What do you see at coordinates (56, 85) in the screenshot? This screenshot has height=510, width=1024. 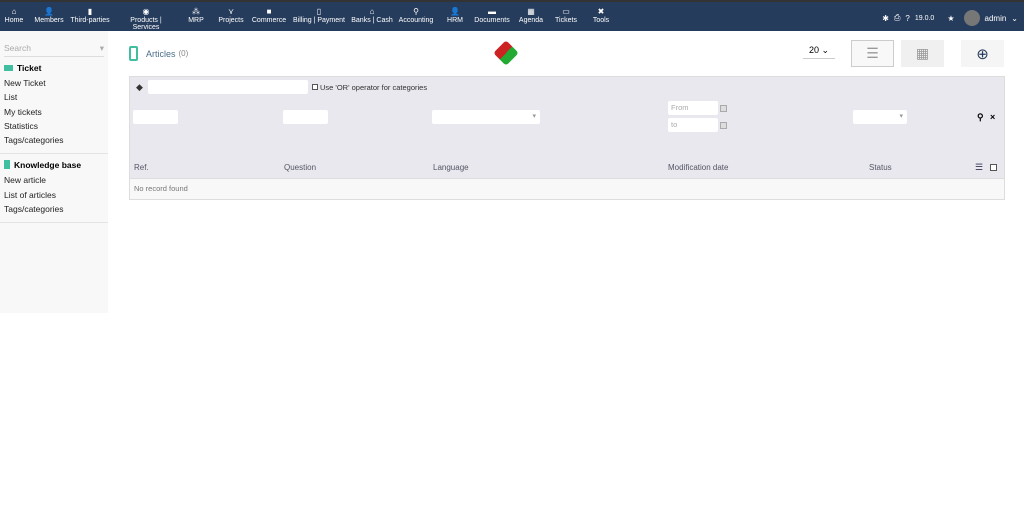 I see `sidebar-item-new-ticket: New Ticket` at bounding box center [56, 85].